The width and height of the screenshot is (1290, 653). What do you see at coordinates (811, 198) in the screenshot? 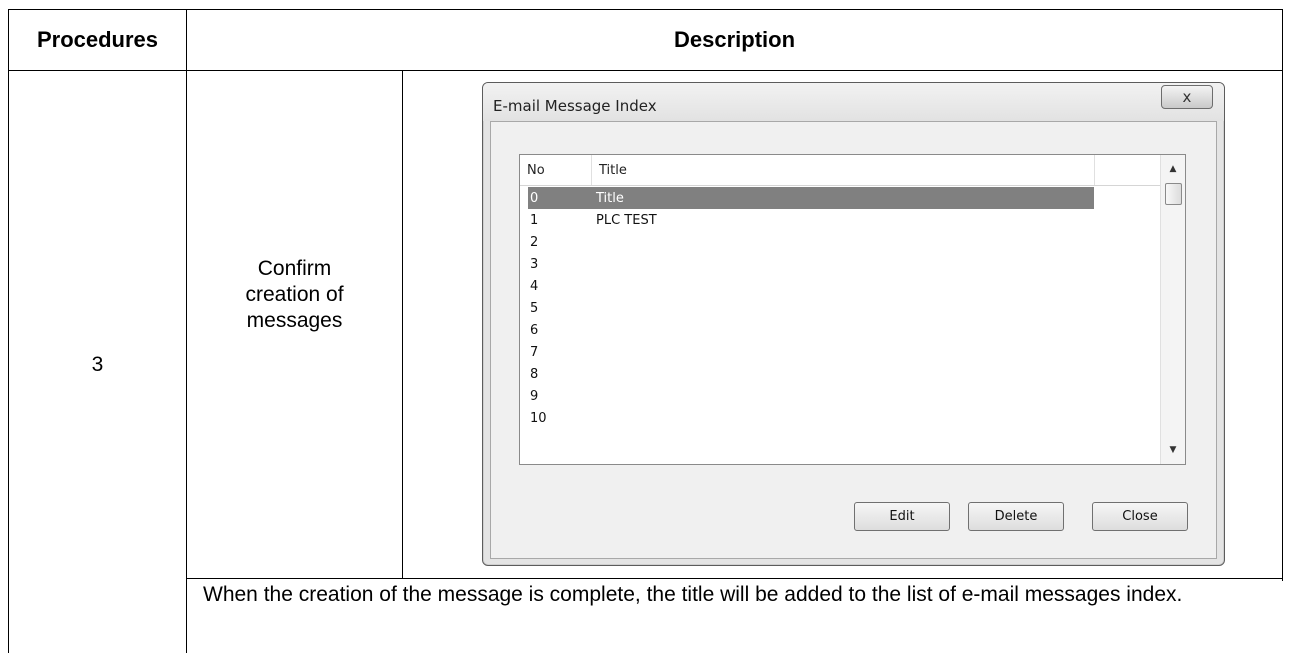
I see `list-item: 0 Title` at bounding box center [811, 198].